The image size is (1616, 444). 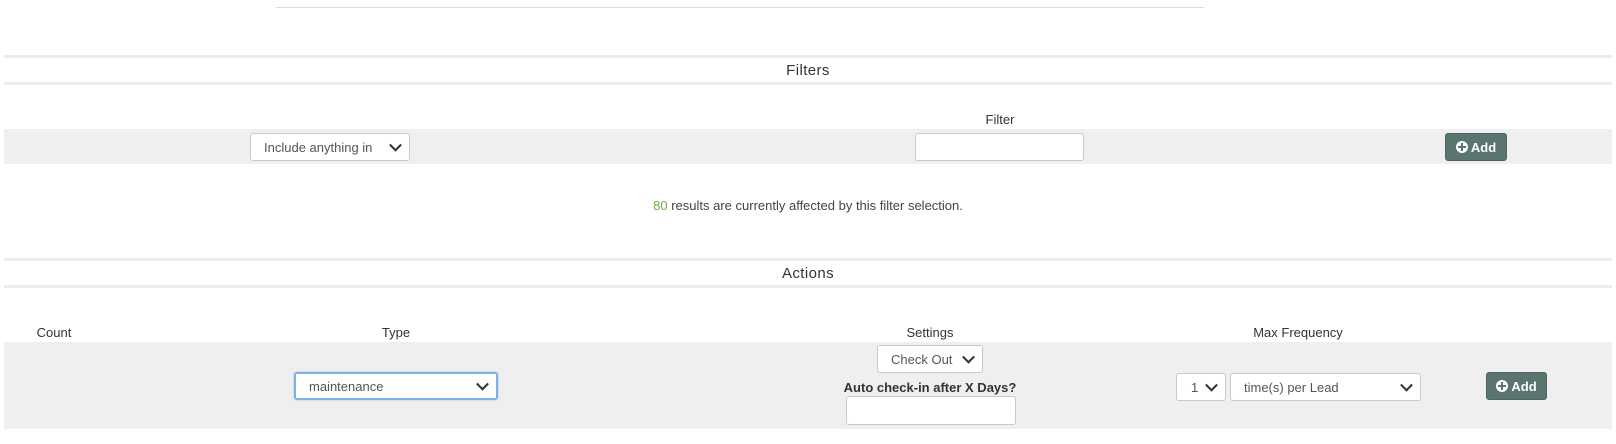 I want to click on frequency-unit-select: time(s) per Lead, so click(x=1325, y=387).